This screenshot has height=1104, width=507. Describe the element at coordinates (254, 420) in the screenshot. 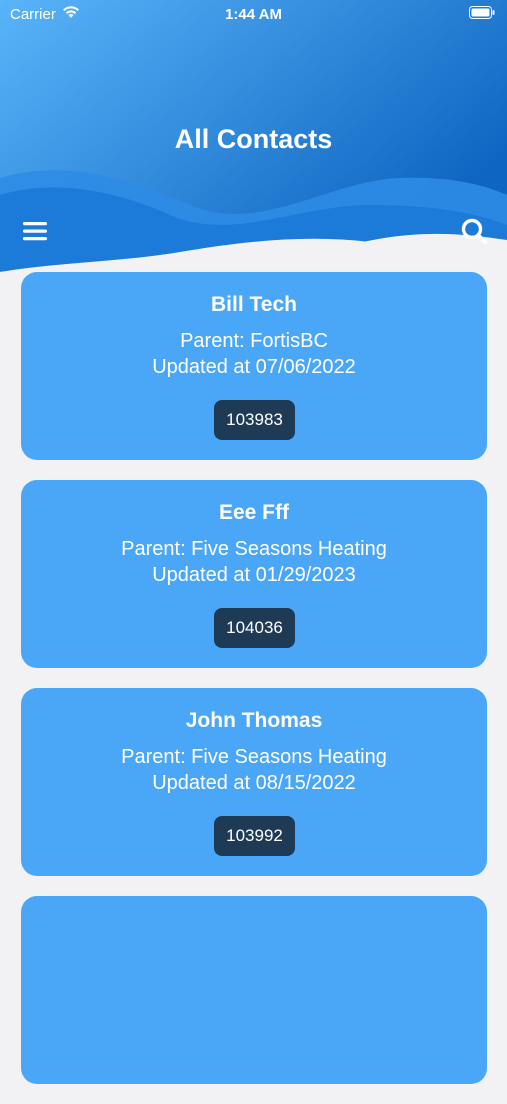

I see `contact-id-badge: 103983` at that location.